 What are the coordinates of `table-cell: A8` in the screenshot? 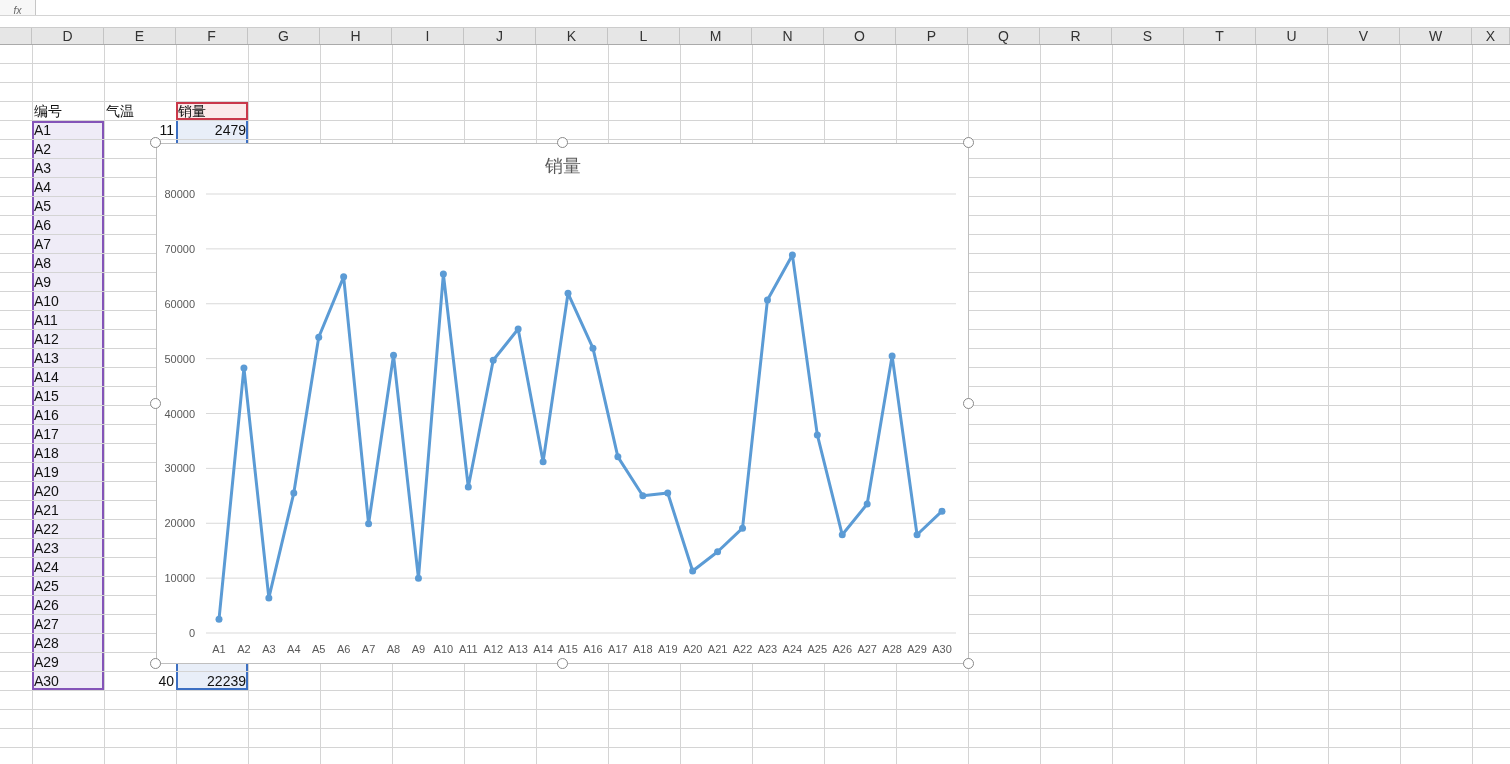 It's located at (68, 263).